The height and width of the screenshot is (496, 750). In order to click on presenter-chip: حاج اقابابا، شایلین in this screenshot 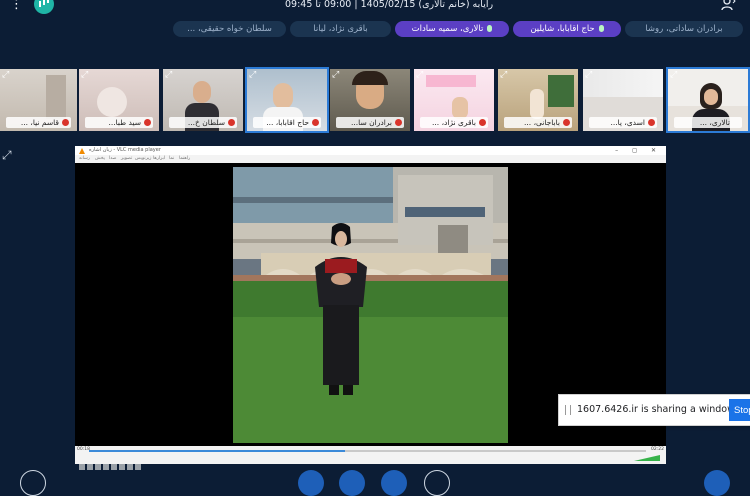, I will do `click(567, 29)`.